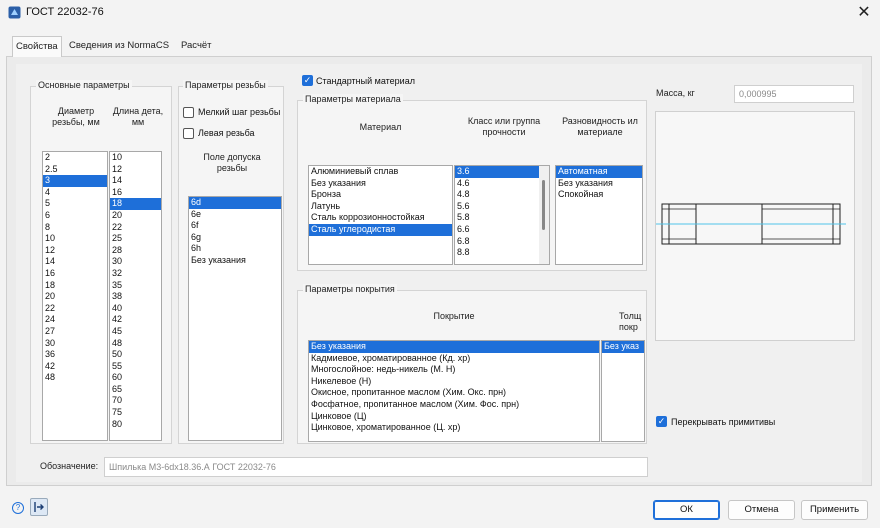  What do you see at coordinates (686, 510) in the screenshot?
I see `ok-button: ОК` at bounding box center [686, 510].